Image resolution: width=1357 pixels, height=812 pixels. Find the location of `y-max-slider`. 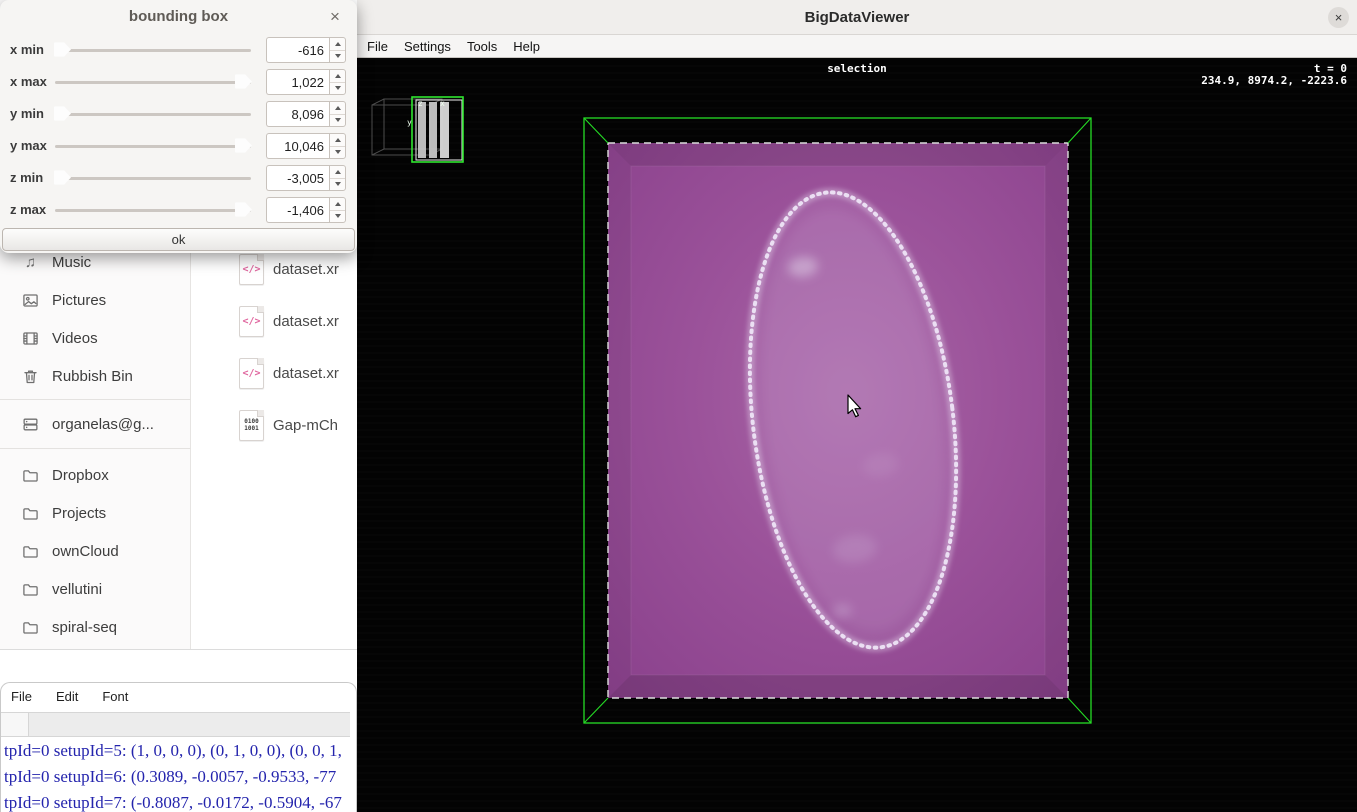

y-max-slider is located at coordinates (153, 146).